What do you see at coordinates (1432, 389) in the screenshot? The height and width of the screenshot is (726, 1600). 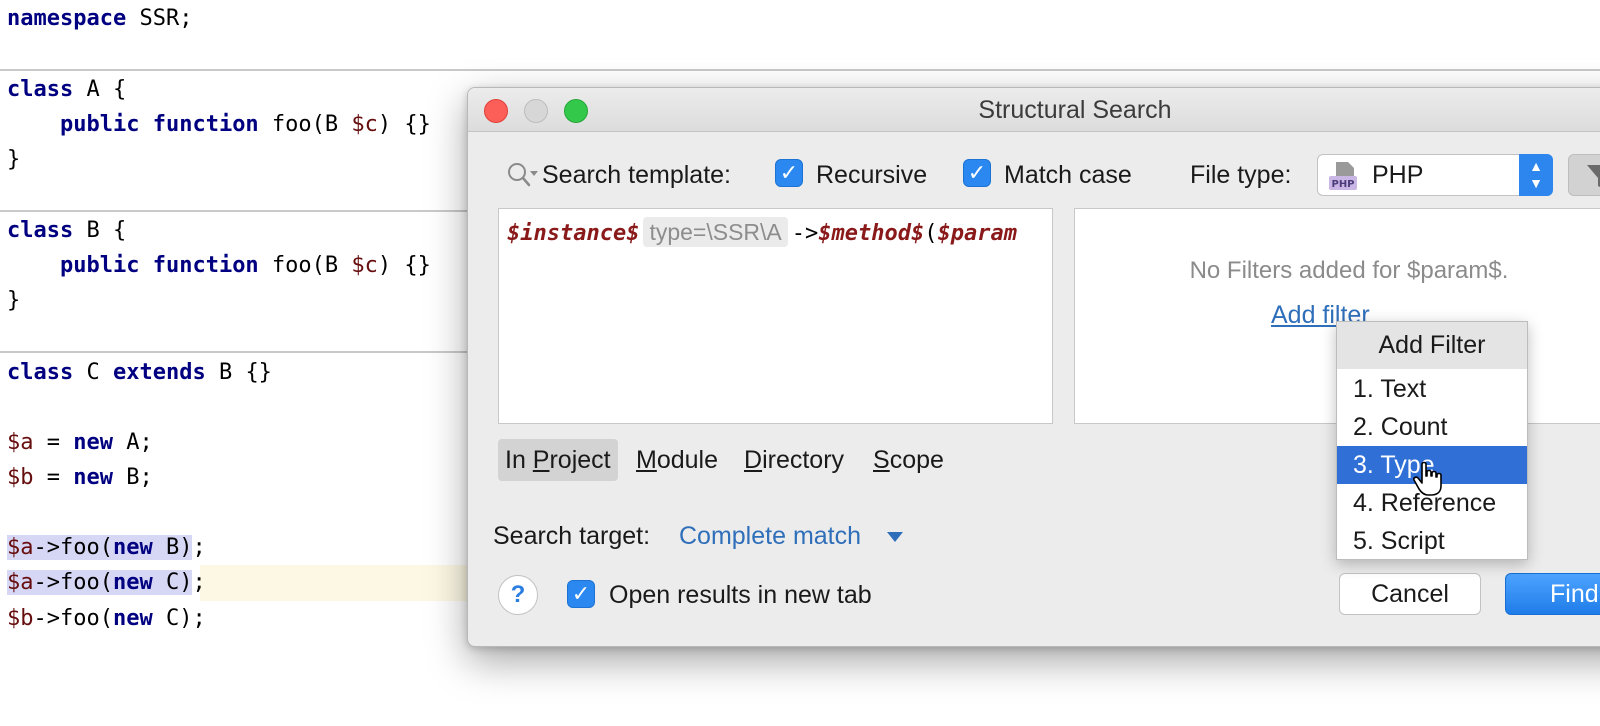 I see `popup-item-text: 1. Text` at bounding box center [1432, 389].